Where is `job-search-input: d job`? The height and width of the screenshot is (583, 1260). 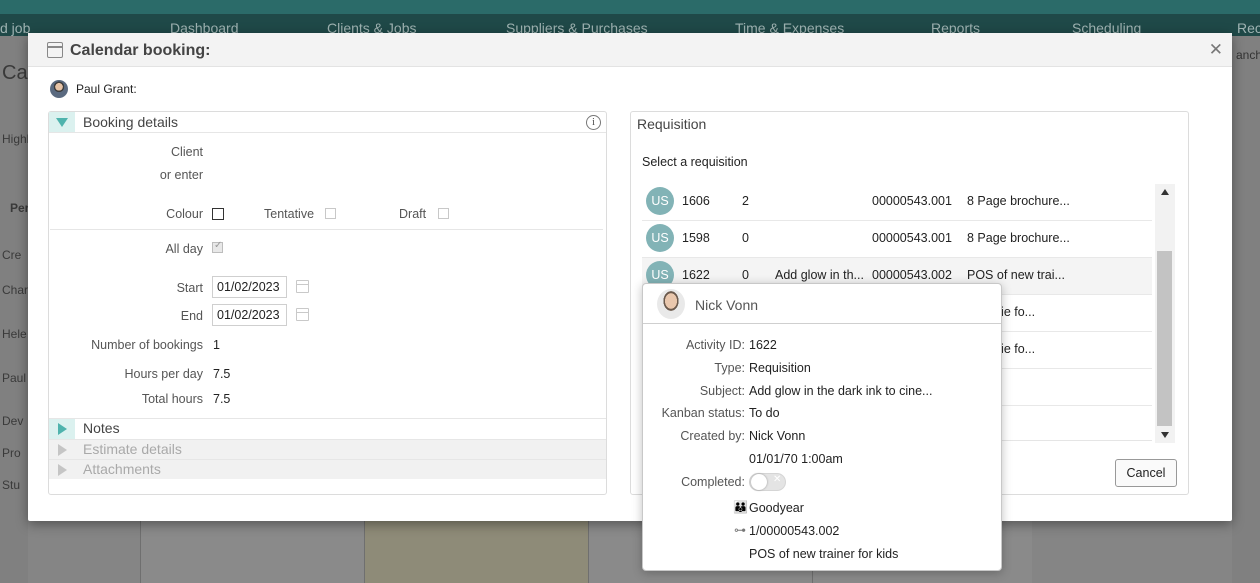
job-search-input: d job is located at coordinates (15, 28).